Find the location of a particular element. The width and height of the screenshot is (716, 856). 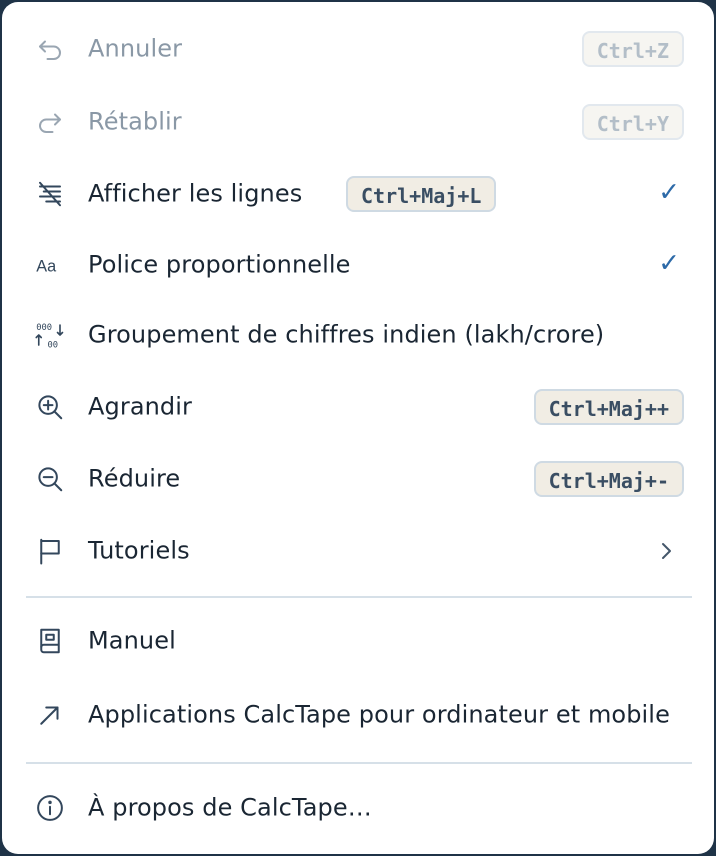

undo-icon is located at coordinates (50, 49).